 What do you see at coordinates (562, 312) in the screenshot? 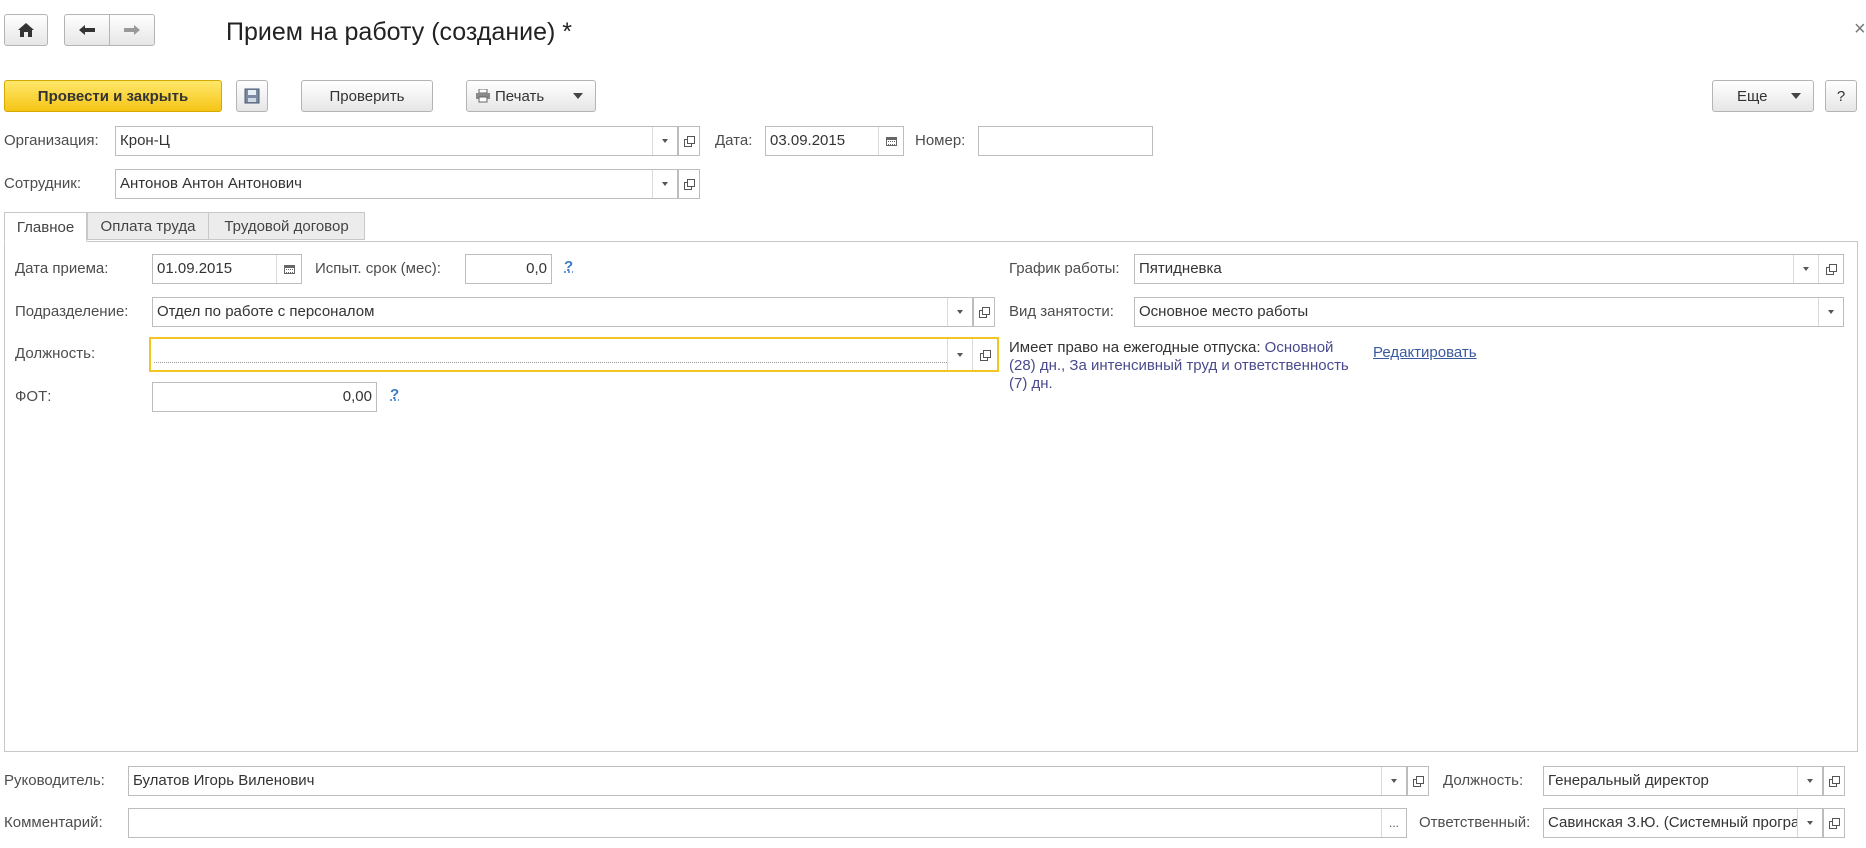
I see `department-field: Отдел по работе с персоналом` at bounding box center [562, 312].